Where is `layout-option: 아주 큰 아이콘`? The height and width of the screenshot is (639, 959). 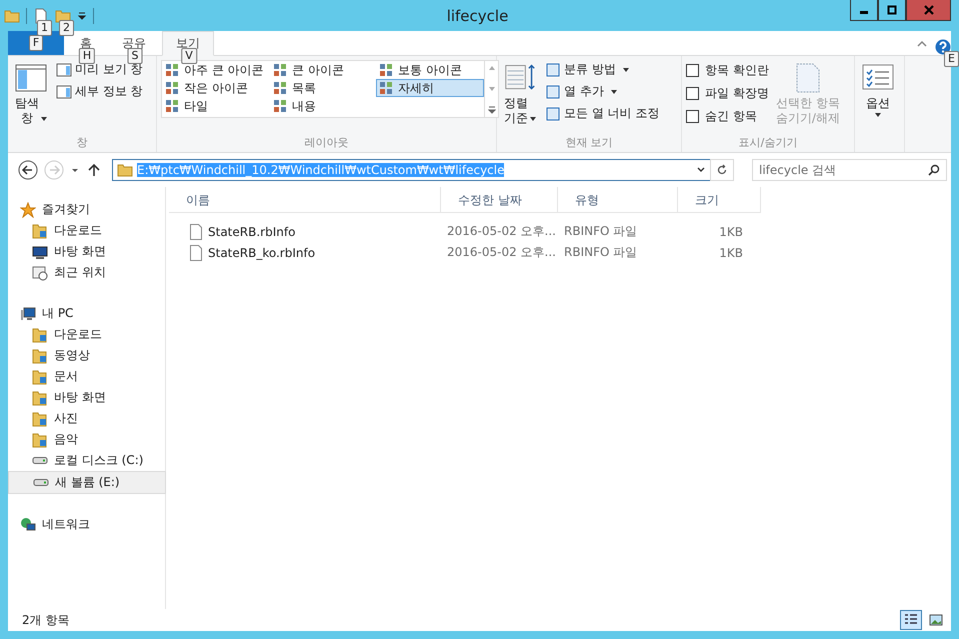 layout-option: 아주 큰 아이콘 is located at coordinates (216, 70).